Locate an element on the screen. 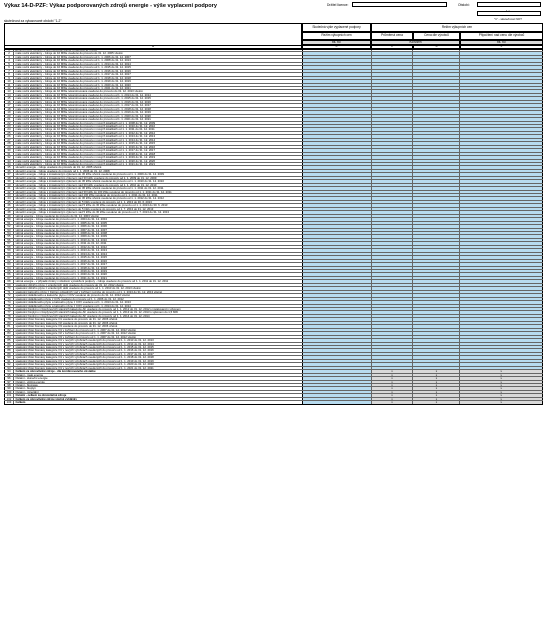  license-field is located at coordinates (399, 4).